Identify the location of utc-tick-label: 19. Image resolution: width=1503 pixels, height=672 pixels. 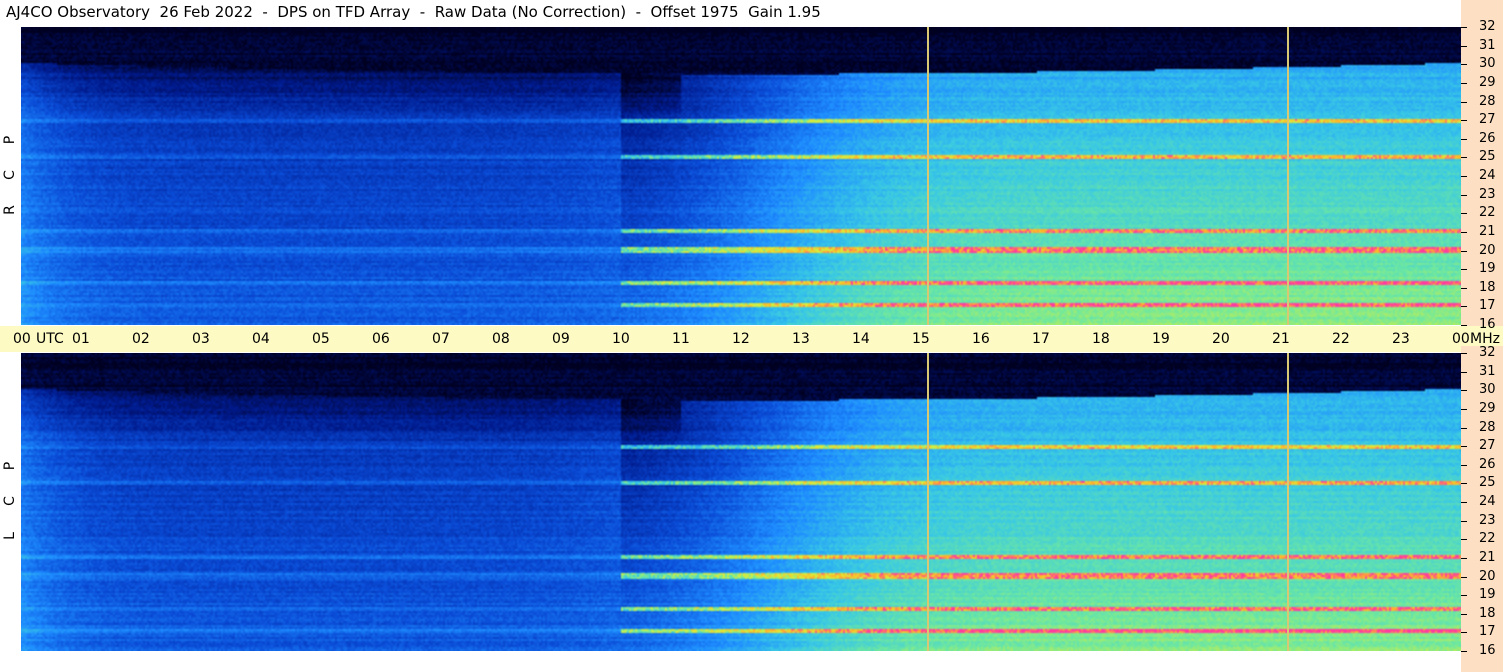
(1161, 339).